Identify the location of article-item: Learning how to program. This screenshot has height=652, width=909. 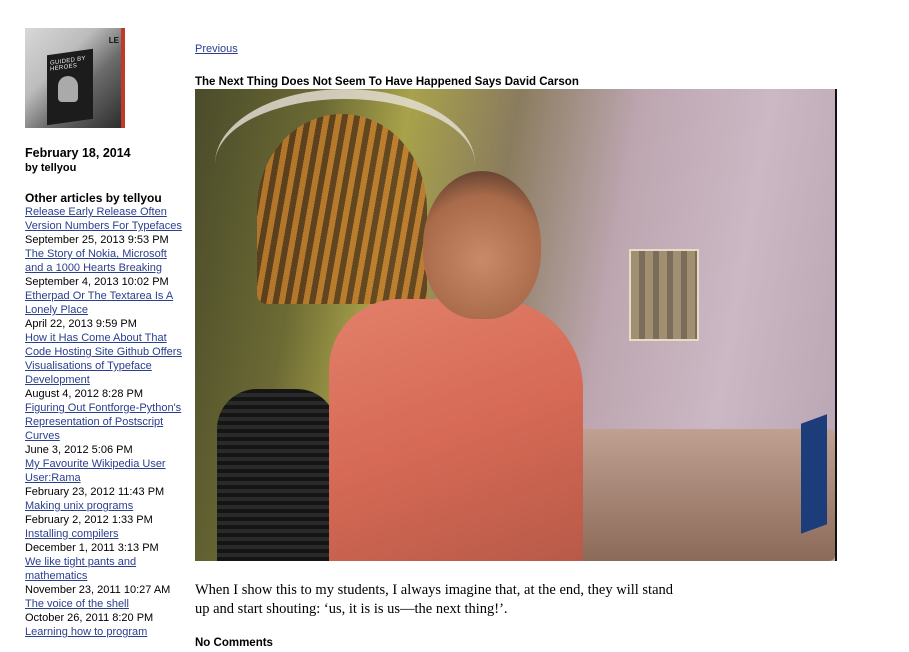
(105, 632).